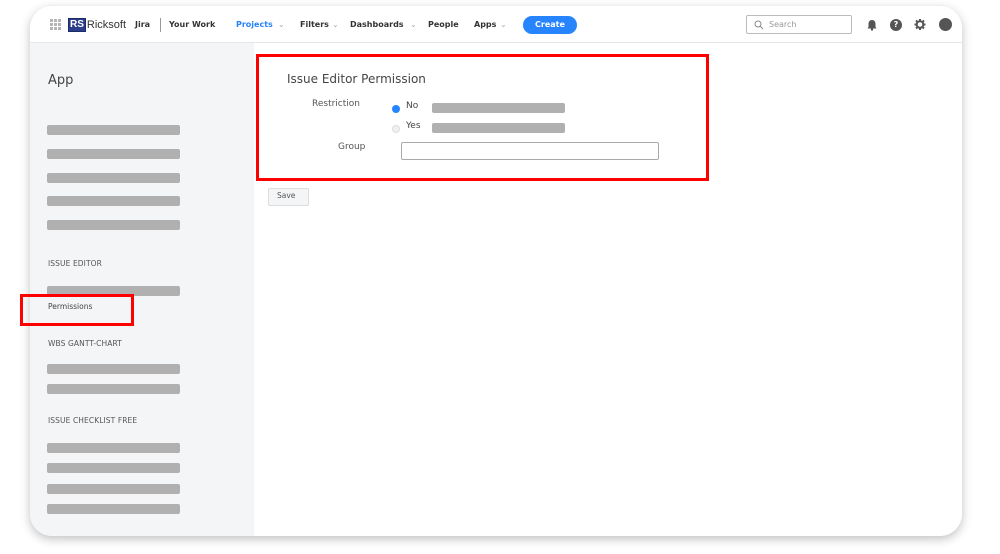 The height and width of the screenshot is (554, 1000). I want to click on nav-filters: Filters, so click(314, 24).